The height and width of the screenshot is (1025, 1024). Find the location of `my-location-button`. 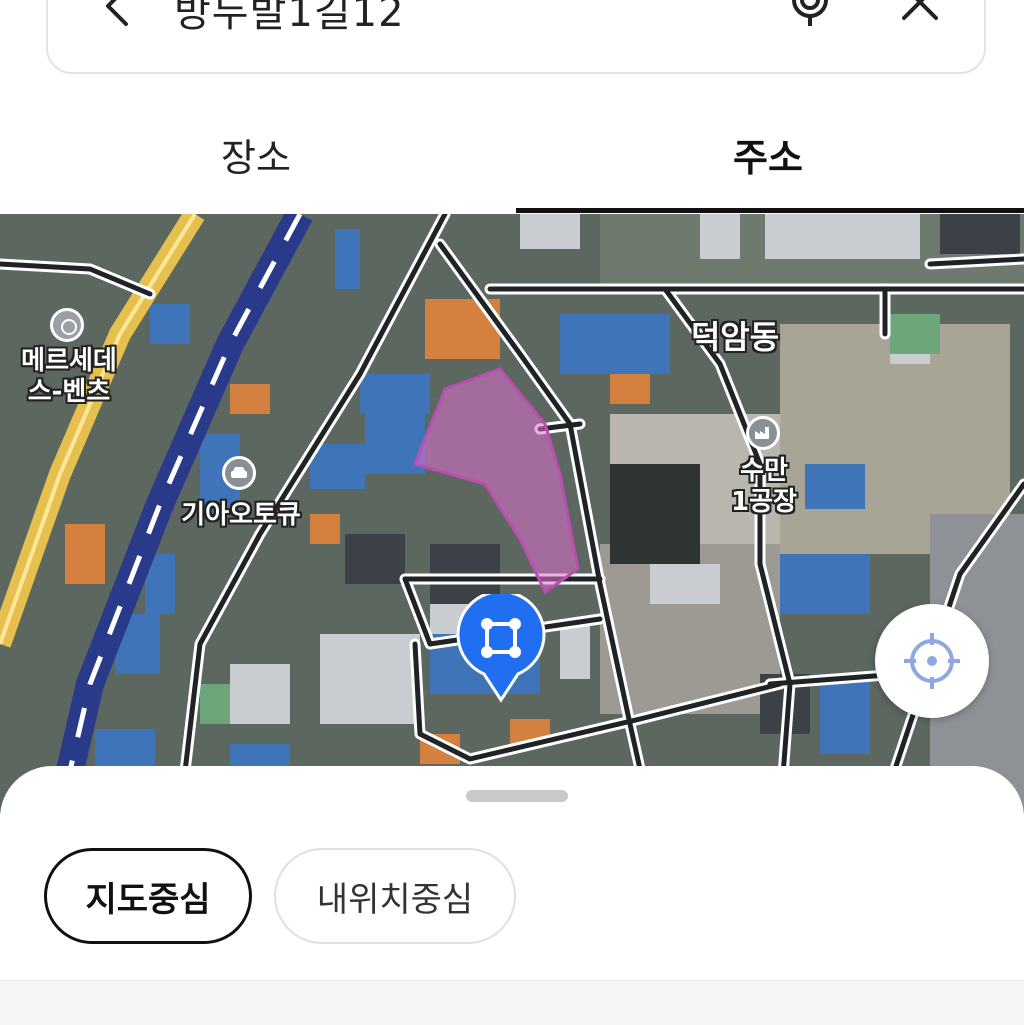

my-location-button is located at coordinates (932, 661).